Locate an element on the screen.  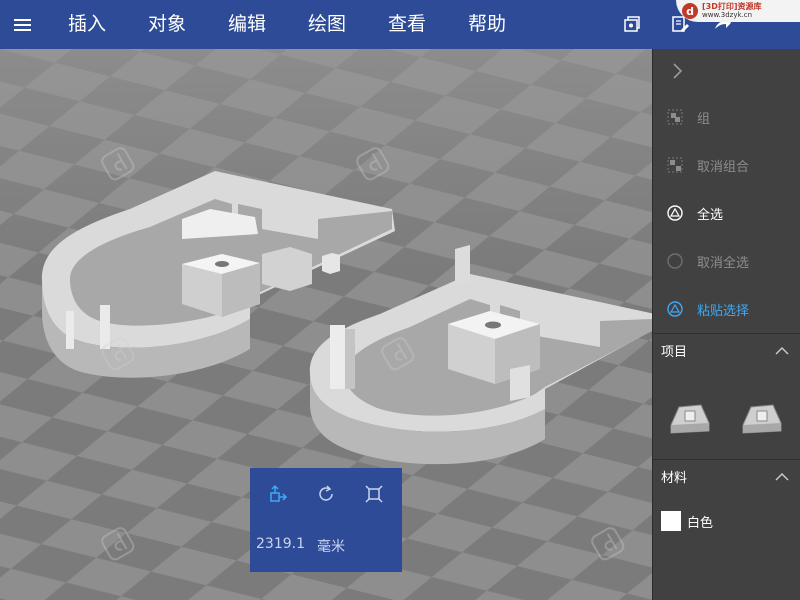
material-white-option: 白色 is located at coordinates (687, 521).